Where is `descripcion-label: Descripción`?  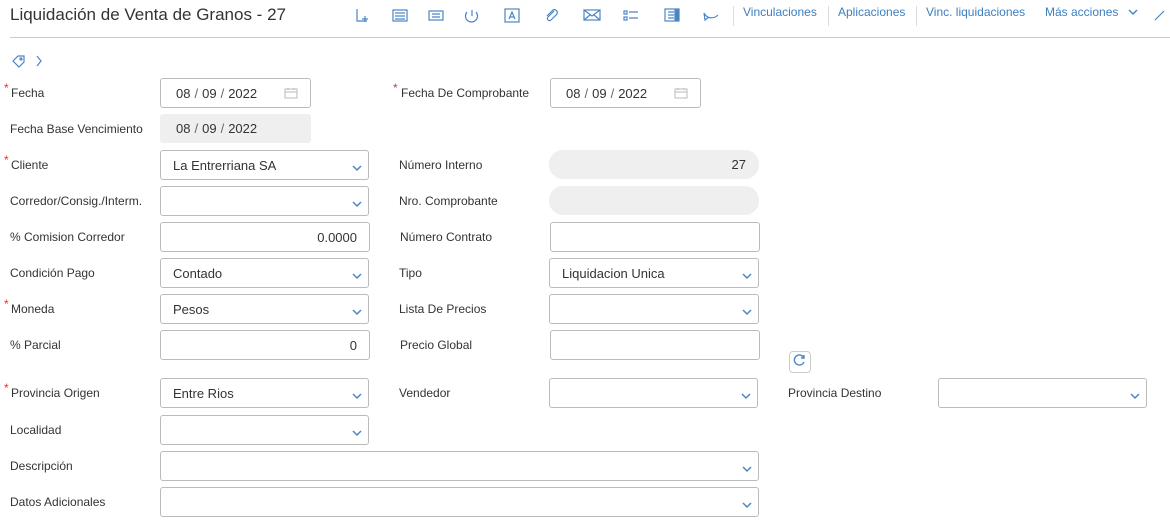
descripcion-label: Descripción is located at coordinates (41, 466).